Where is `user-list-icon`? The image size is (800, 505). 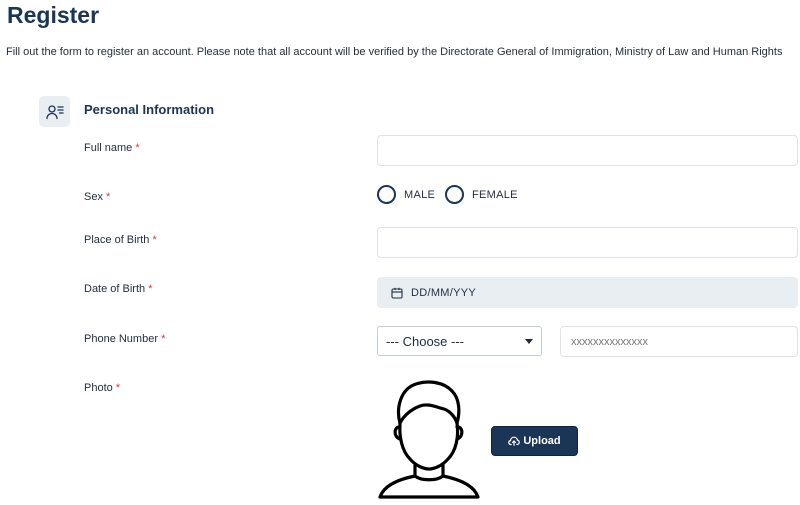 user-list-icon is located at coordinates (54, 111).